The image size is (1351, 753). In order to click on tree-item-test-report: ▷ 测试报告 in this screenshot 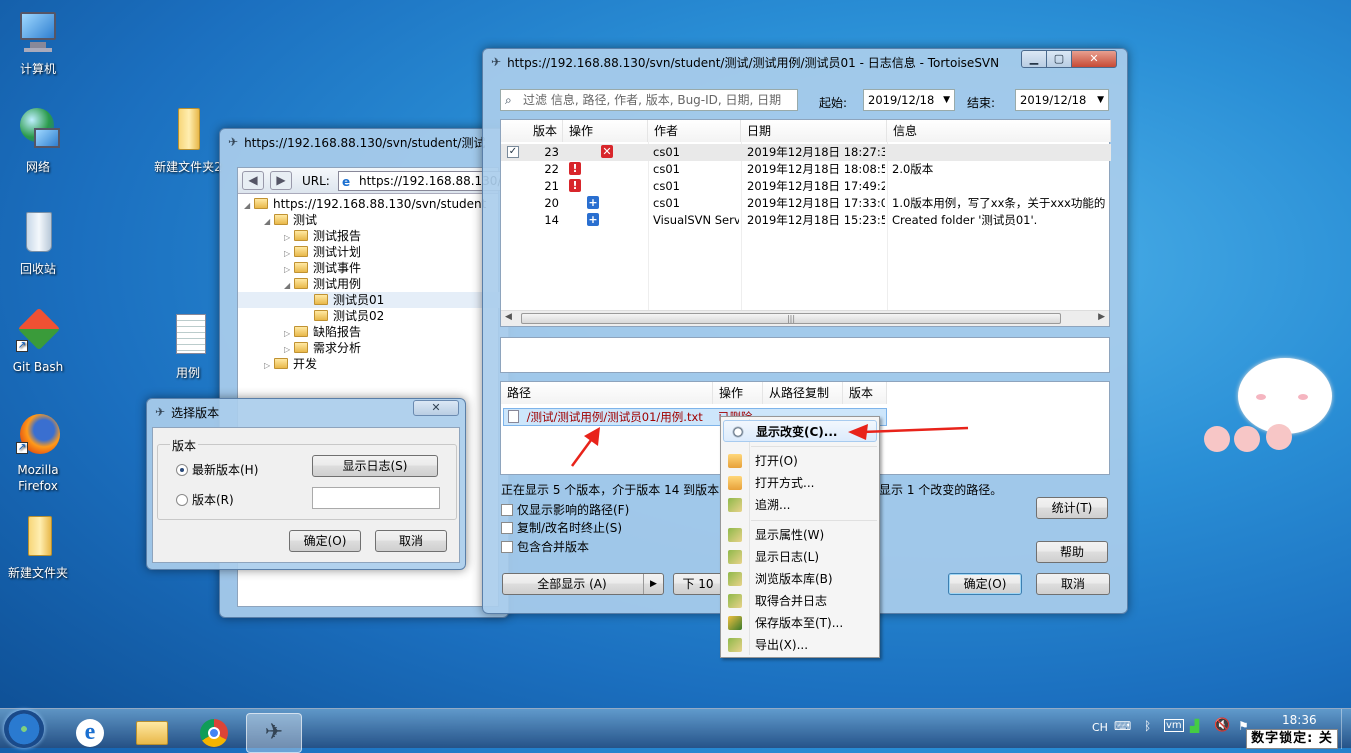, I will do `click(322, 236)`.